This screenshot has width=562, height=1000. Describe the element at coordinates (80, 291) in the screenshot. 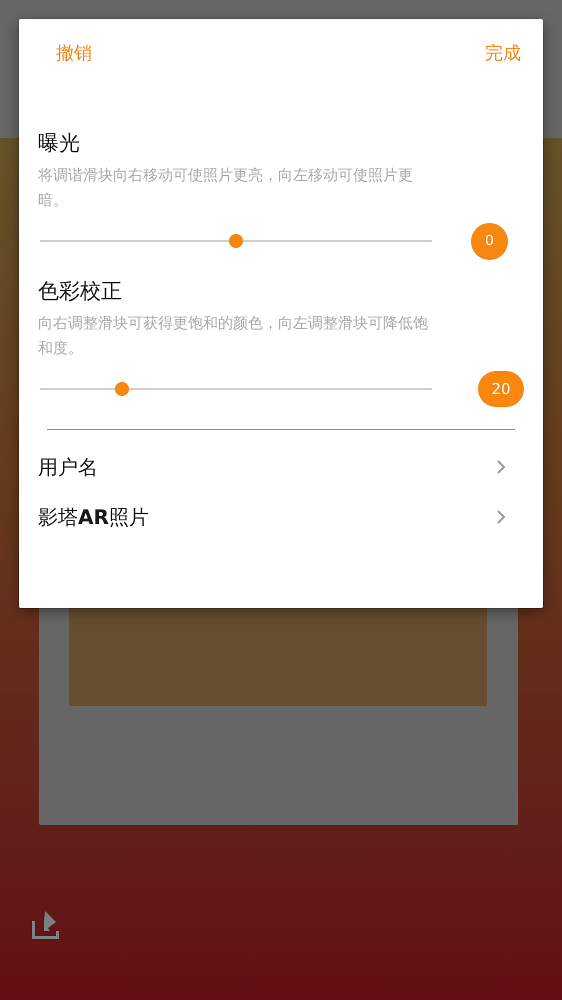

I see `setting-title: 色彩校正` at that location.